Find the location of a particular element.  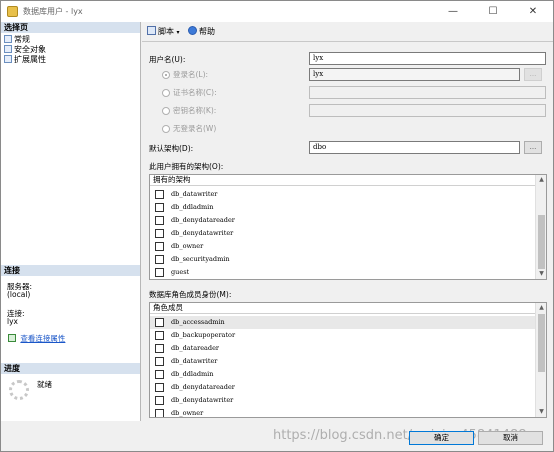

owned-schemas-column-header: 拥有的架构 is located at coordinates (342, 180).